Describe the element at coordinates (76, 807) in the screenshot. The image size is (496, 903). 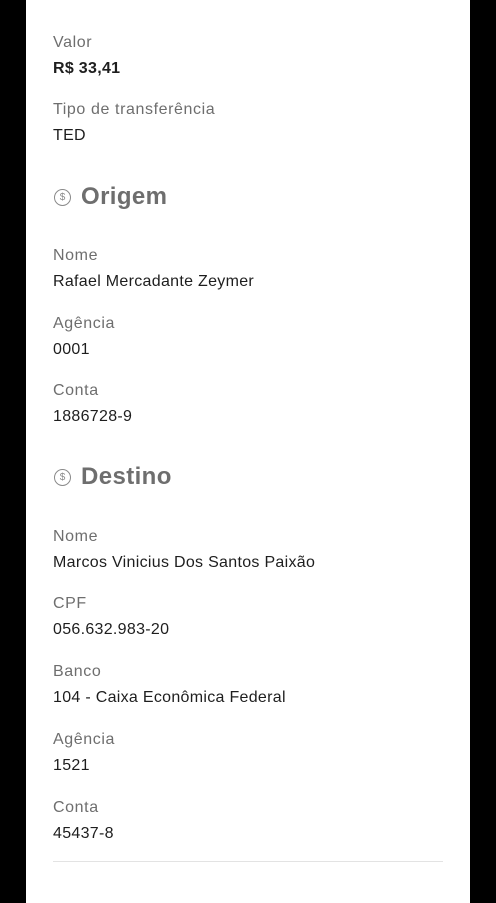
I see `destino-conta-label: Conta` at that location.